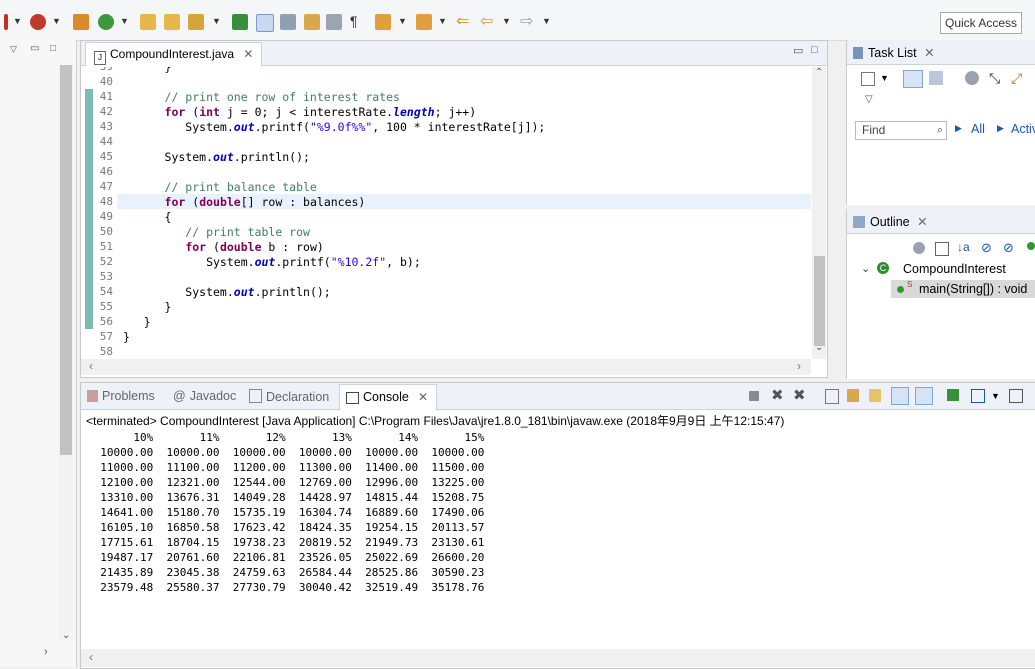 This screenshot has height=669, width=1035. I want to click on hide-static-icon: ⊘, so click(1008, 248).